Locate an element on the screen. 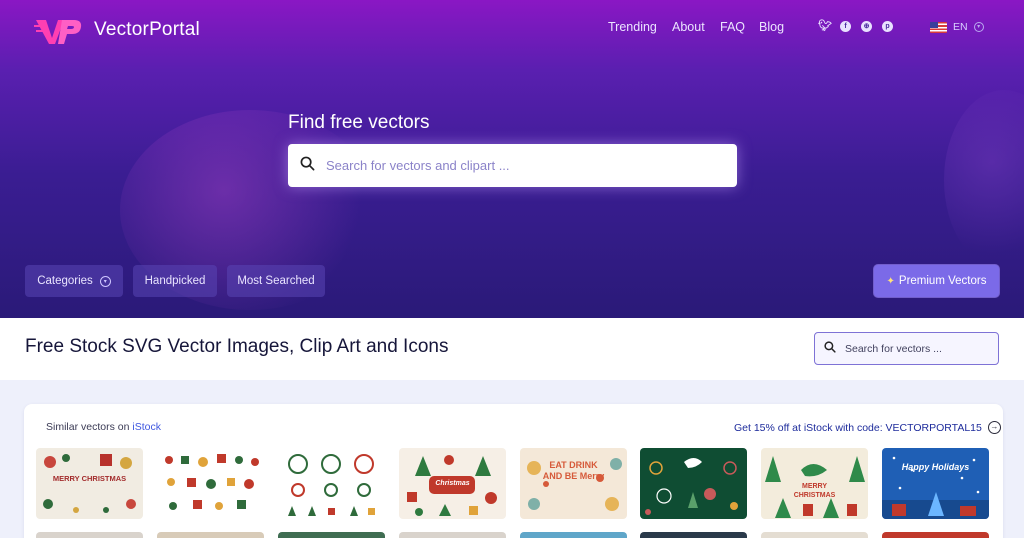 This screenshot has width=1024, height=538. hero-title: Find free vectors is located at coordinates (359, 122).